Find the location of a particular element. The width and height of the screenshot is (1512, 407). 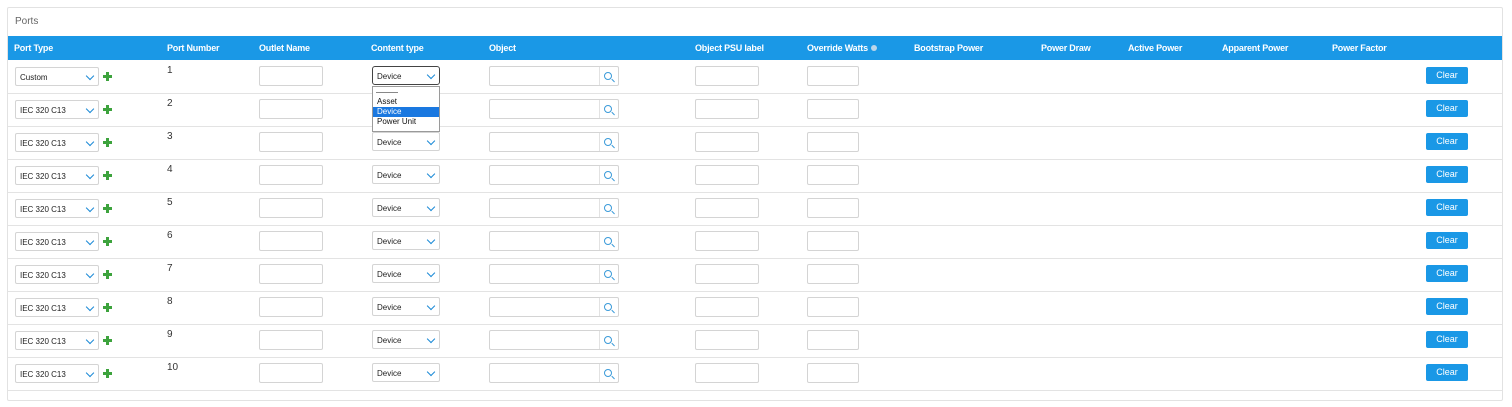

content-type-dropdown: Asset Device Power Unit is located at coordinates (406, 109).